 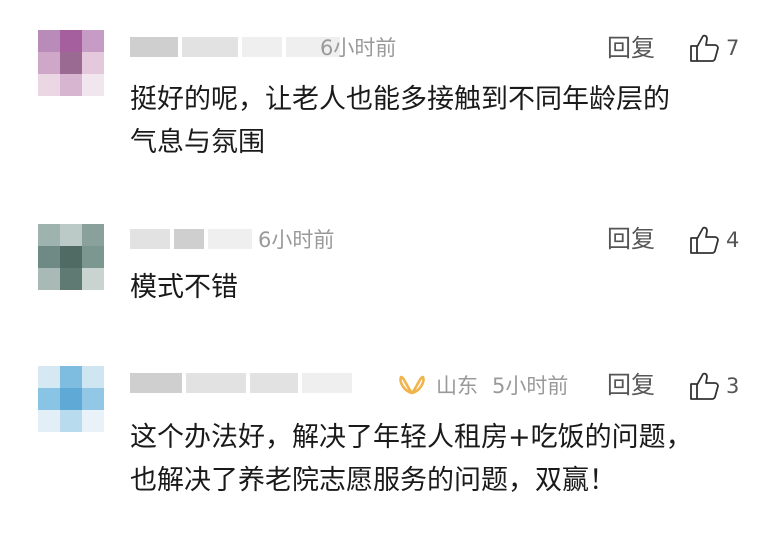 I want to click on vip-badge-icon, so click(x=412, y=385).